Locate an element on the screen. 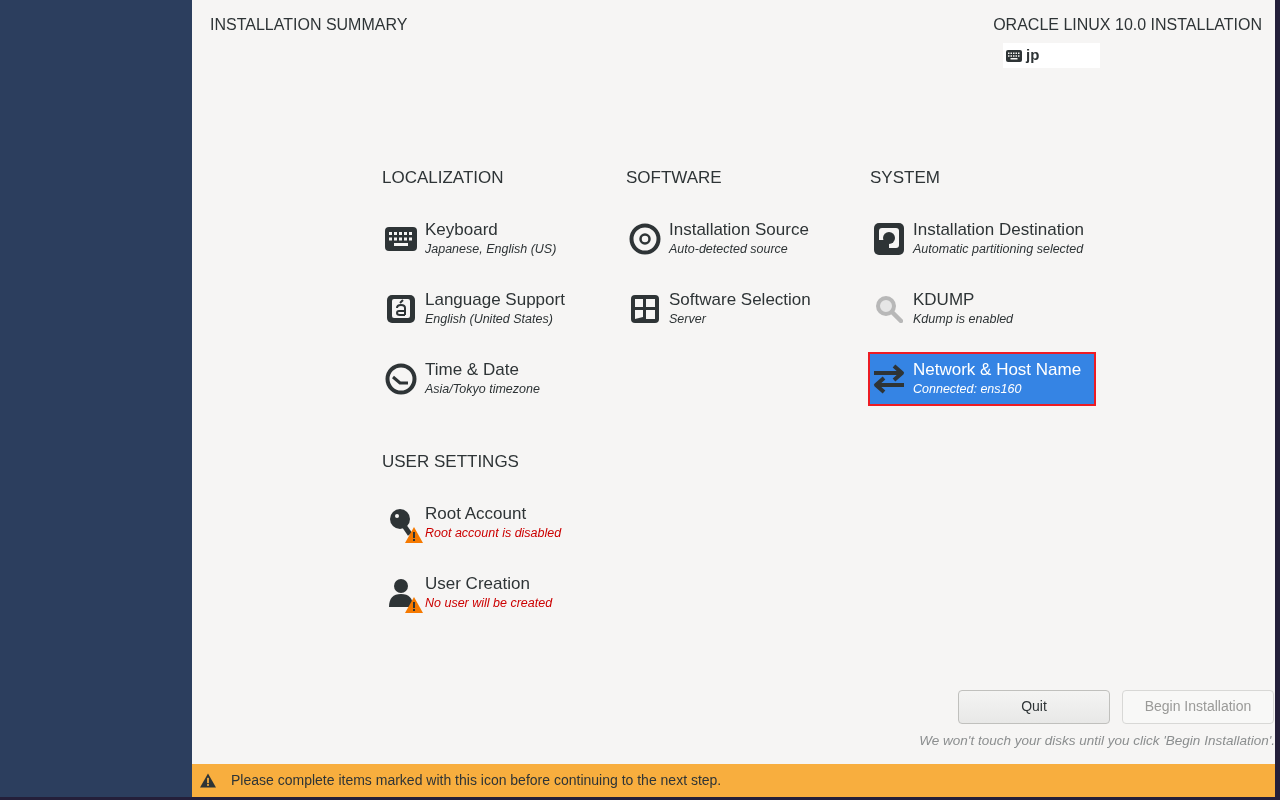  product-title: ORACLE LINUX 10.0 INSTALLATION is located at coordinates (1127, 25).